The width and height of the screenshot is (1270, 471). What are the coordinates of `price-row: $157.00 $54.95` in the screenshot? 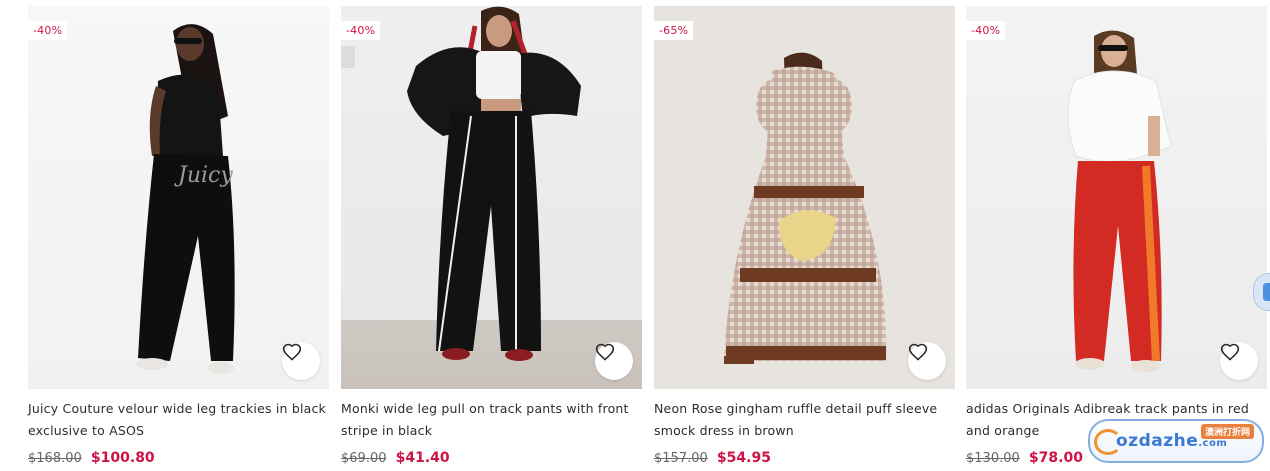 It's located at (712, 458).